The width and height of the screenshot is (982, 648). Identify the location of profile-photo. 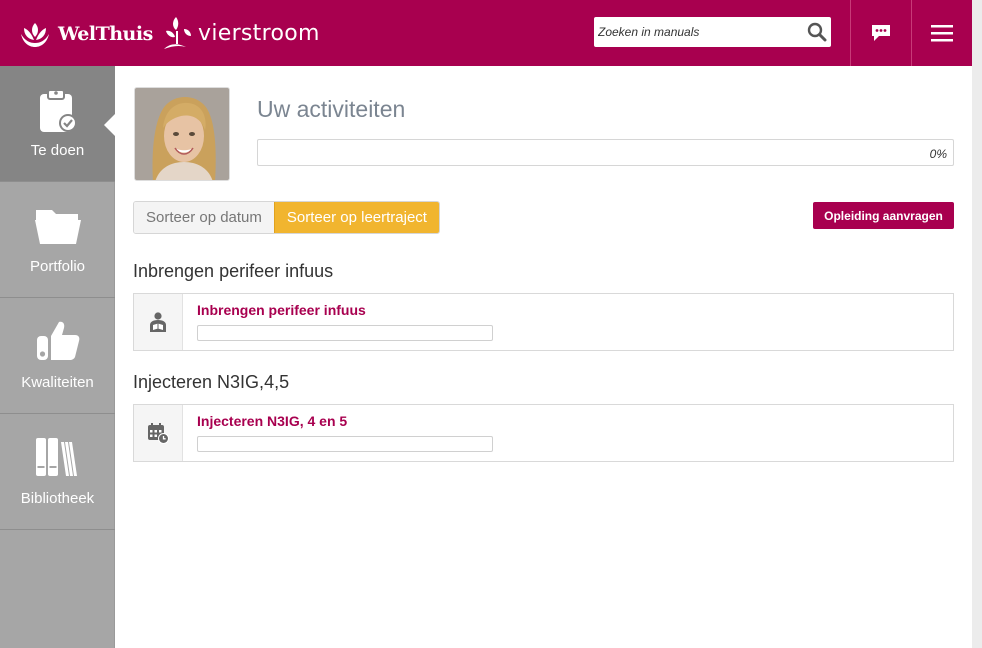
(182, 134).